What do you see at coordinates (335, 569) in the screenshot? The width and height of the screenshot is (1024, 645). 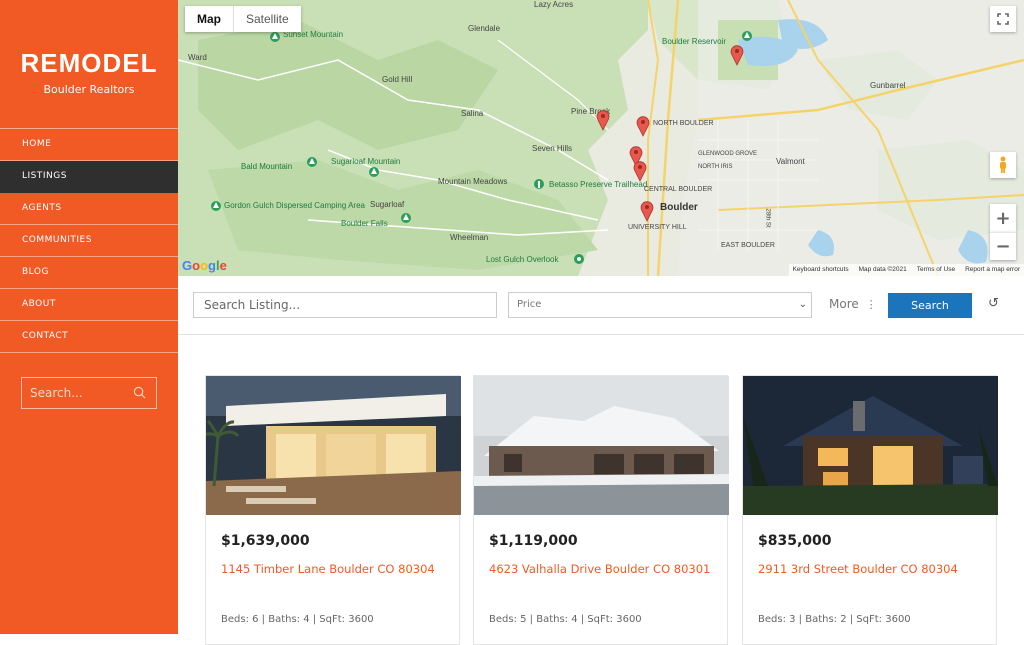 I see `listing-address-link: 1145 Timber Lane Boulder CO 80304` at bounding box center [335, 569].